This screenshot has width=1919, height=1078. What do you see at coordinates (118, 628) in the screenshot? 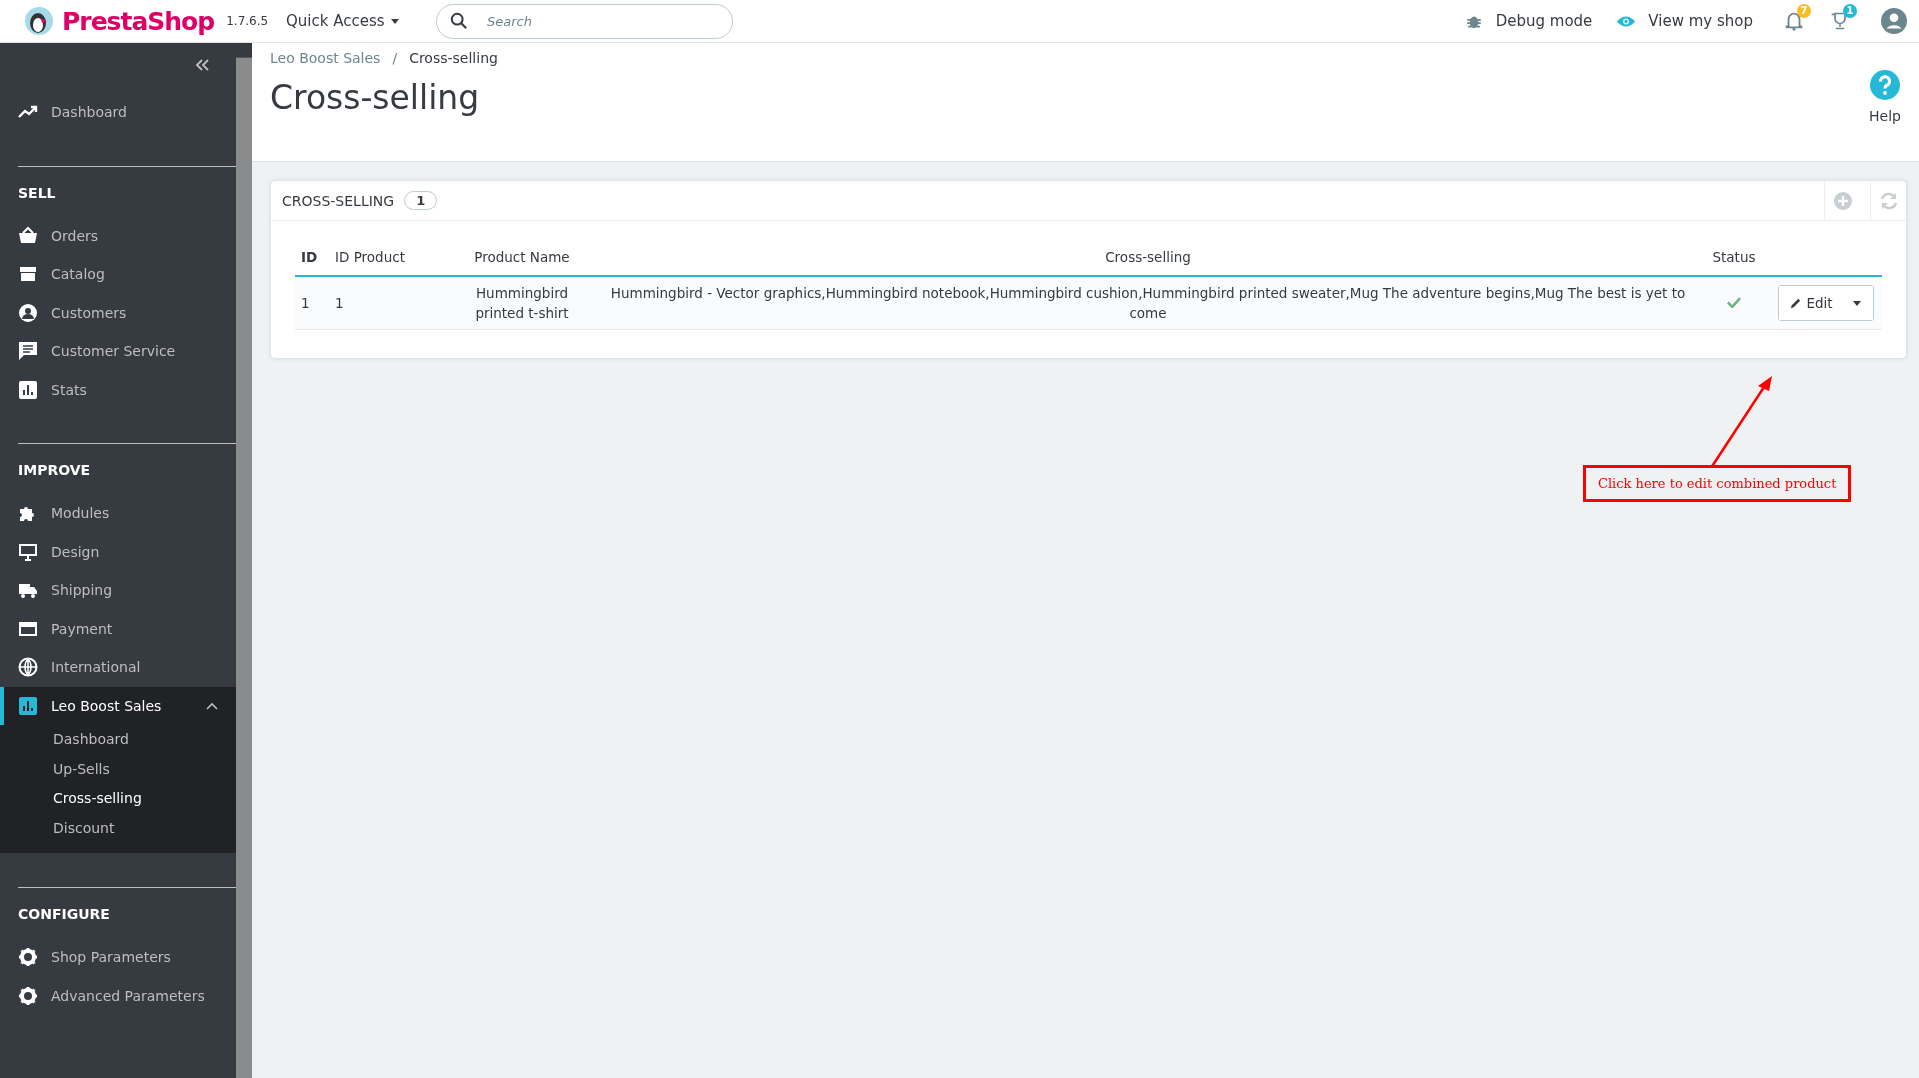
I see `sidebar-item: Payment` at bounding box center [118, 628].